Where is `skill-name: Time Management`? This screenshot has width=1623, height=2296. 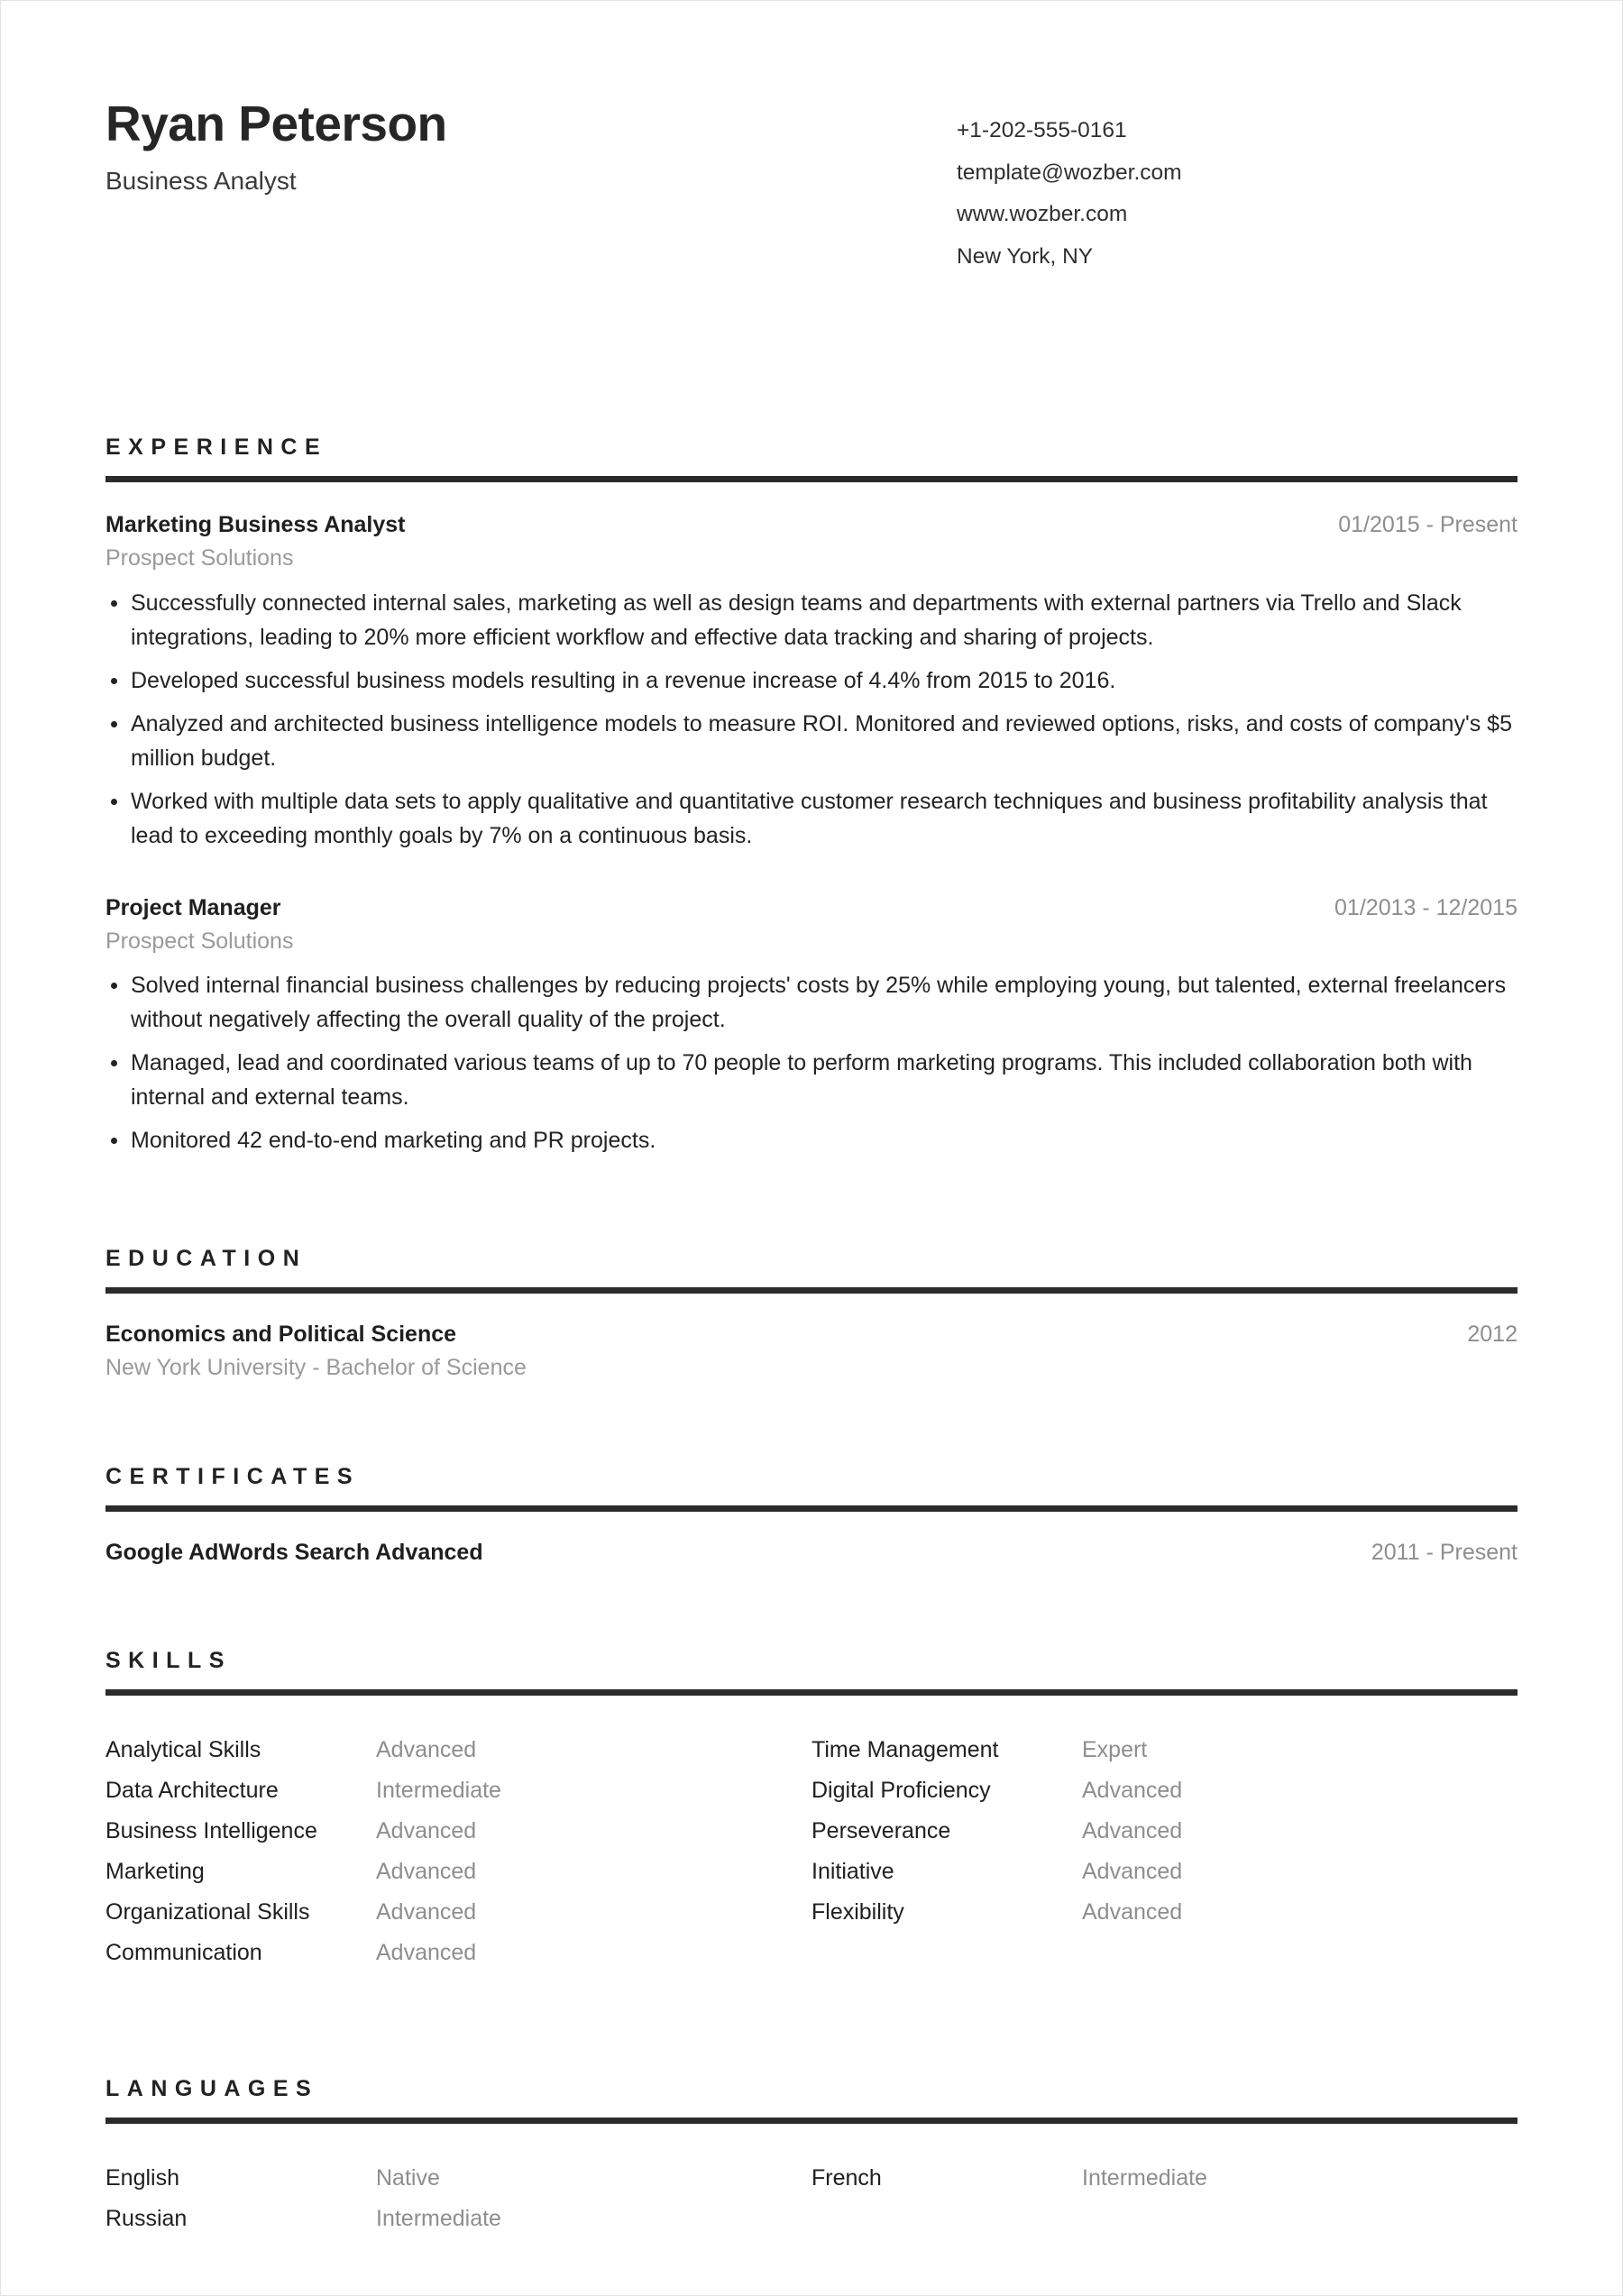 skill-name: Time Management is located at coordinates (905, 1749).